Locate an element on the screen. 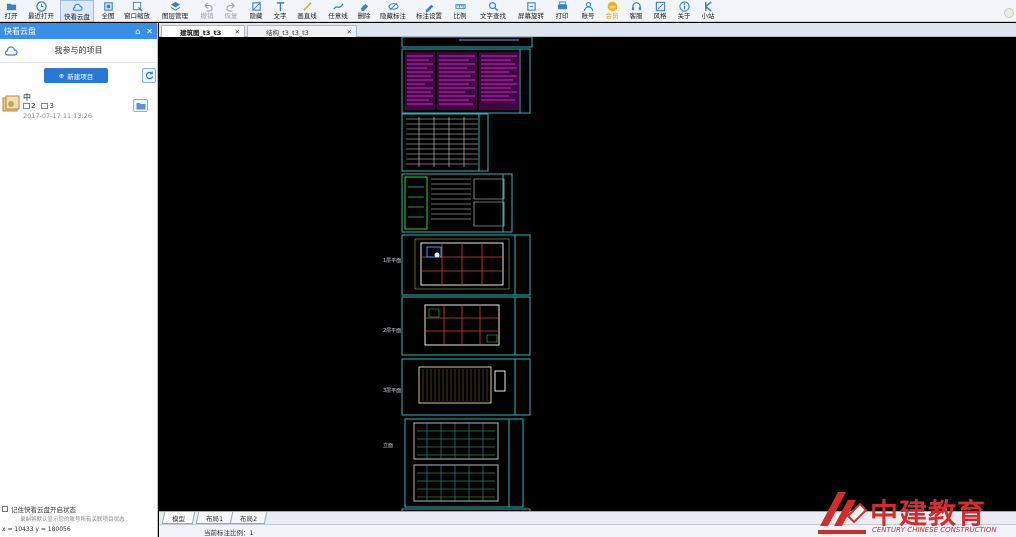 This screenshot has height=537, width=1016. refresh-button is located at coordinates (149, 75).